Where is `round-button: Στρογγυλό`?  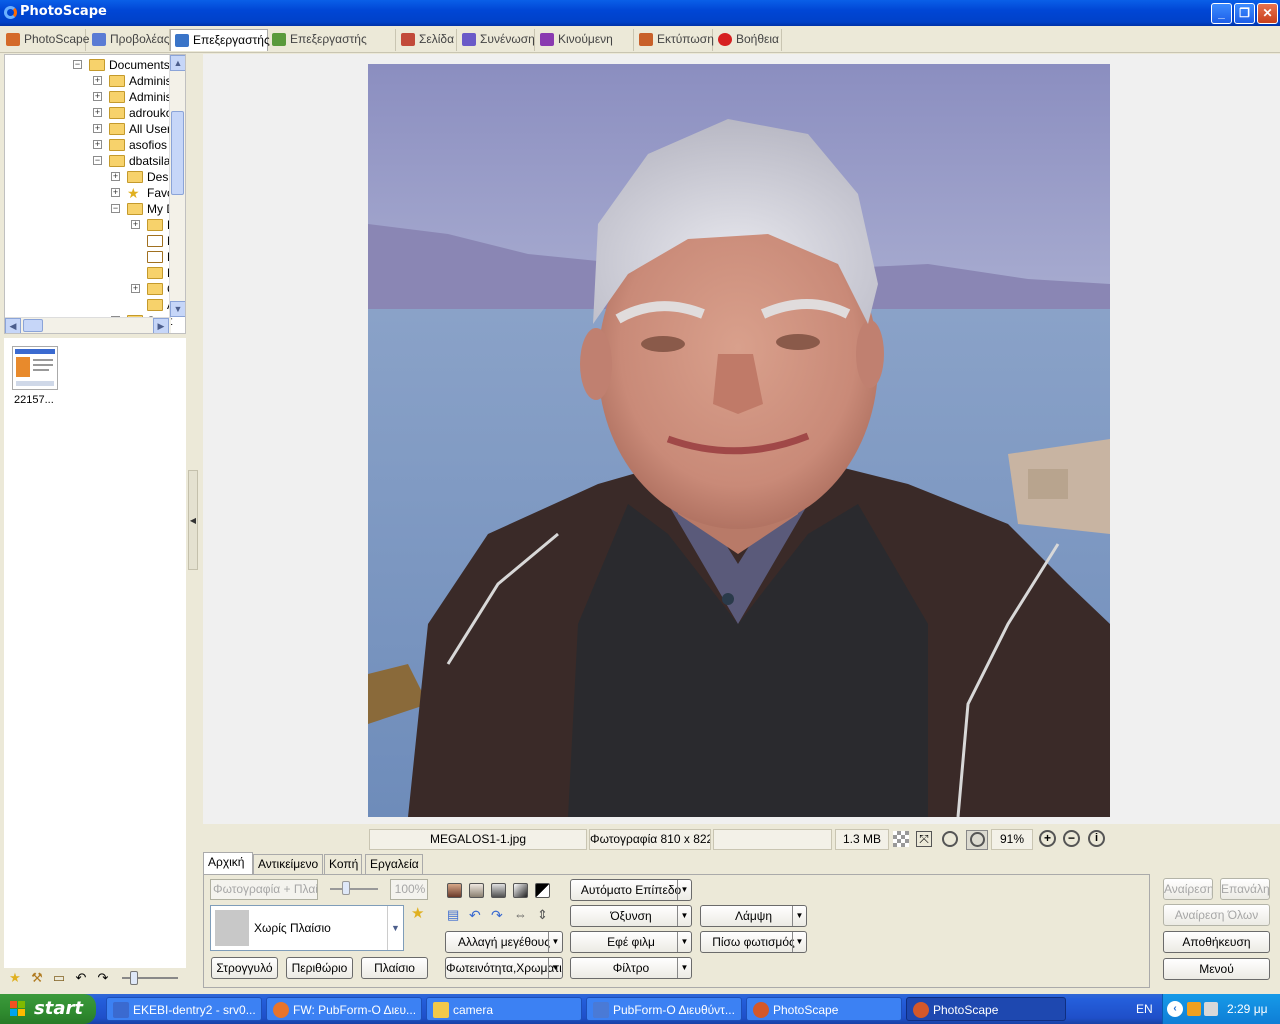 round-button: Στρογγυλό is located at coordinates (244, 968).